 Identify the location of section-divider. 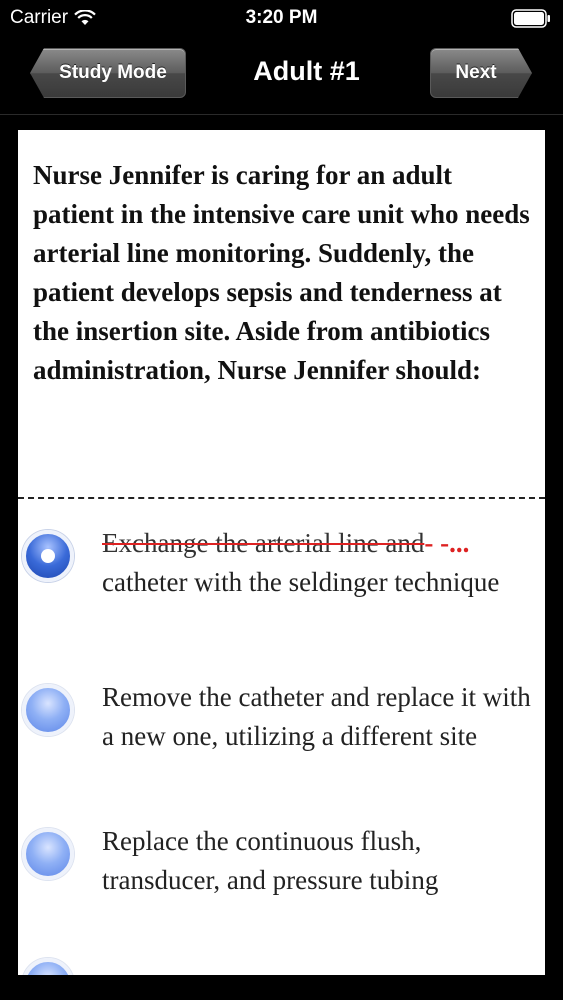
(281, 498).